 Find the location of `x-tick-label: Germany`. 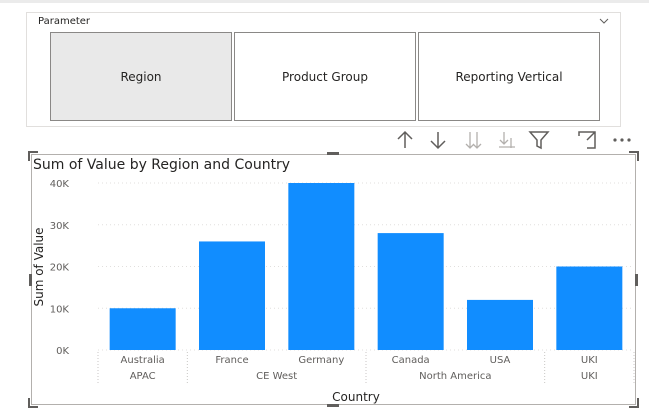

x-tick-label: Germany is located at coordinates (321, 360).